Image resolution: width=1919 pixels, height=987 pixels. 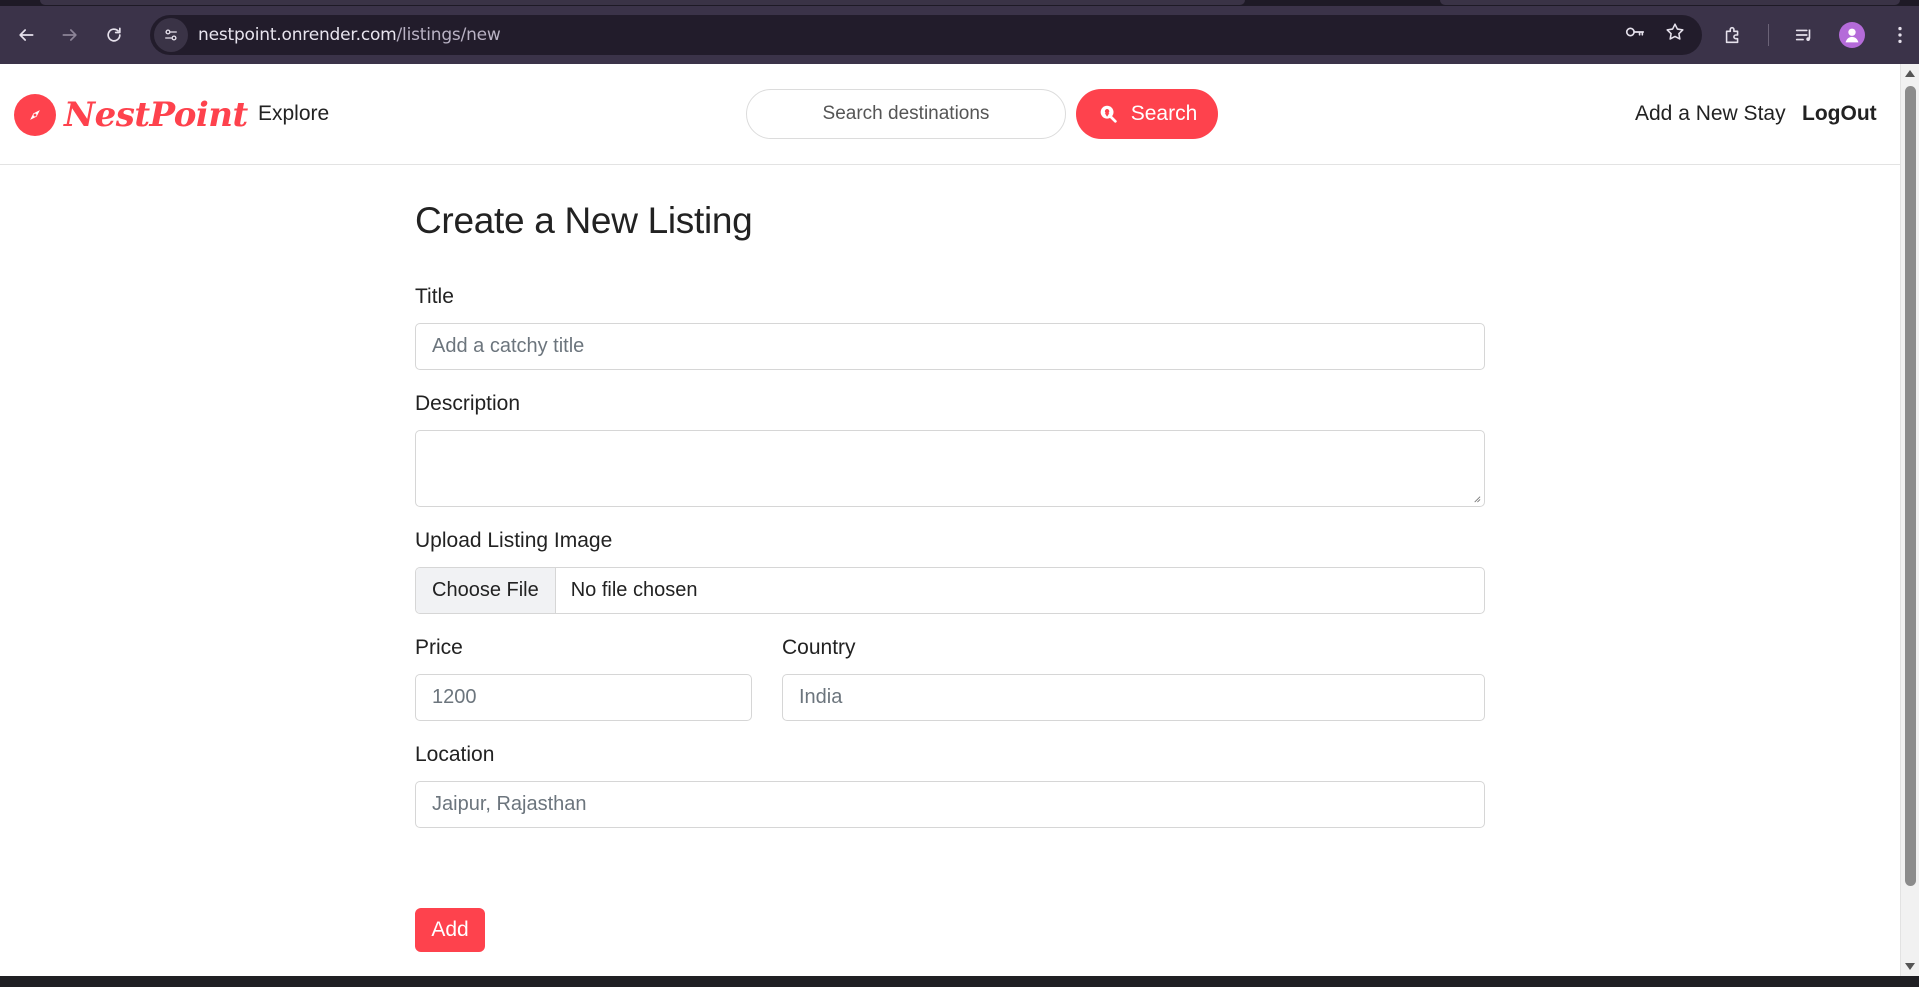 I want to click on url-path: /listings/new, so click(x=448, y=35).